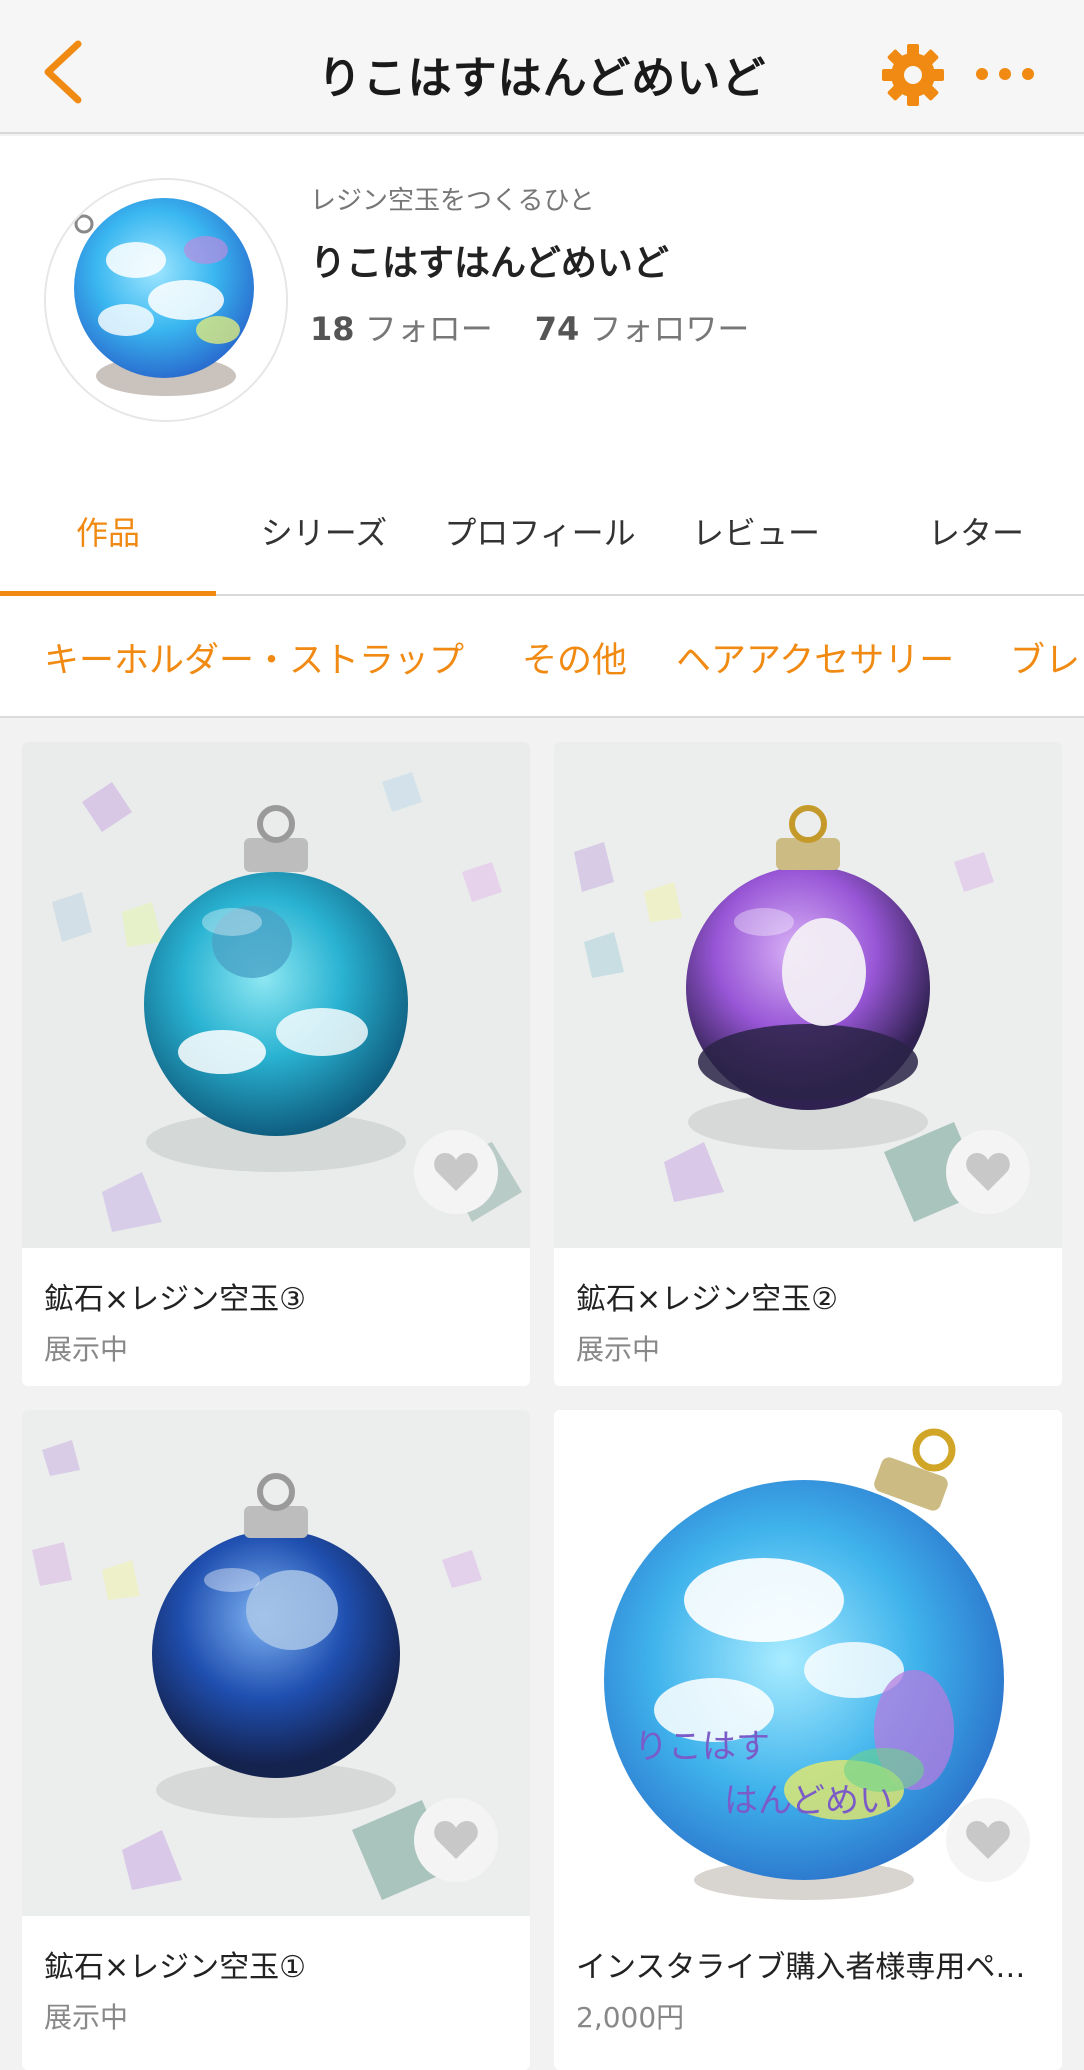  What do you see at coordinates (557, 329) in the screenshot?
I see `follower-count: 74` at bounding box center [557, 329].